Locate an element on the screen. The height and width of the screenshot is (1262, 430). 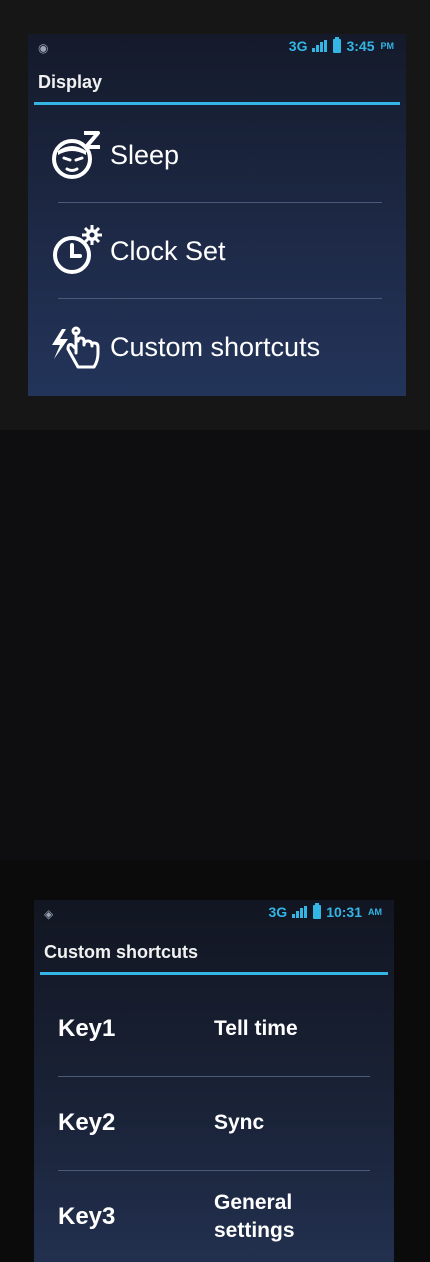
notification-icon: ◈ is located at coordinates (49, 914).